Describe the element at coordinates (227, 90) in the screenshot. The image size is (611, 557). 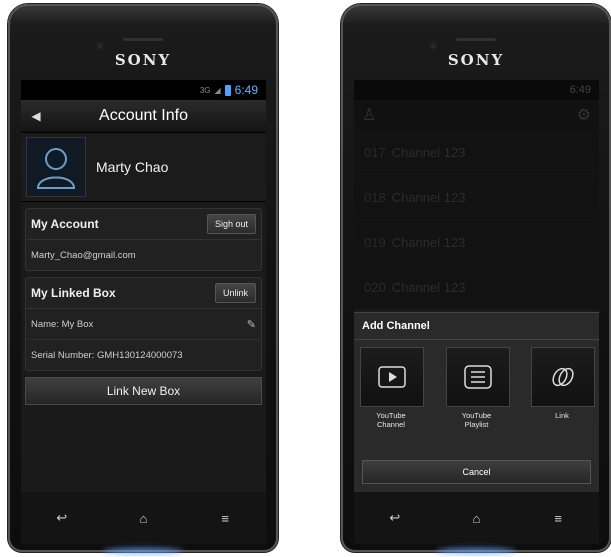
I see `battery-icon` at that location.